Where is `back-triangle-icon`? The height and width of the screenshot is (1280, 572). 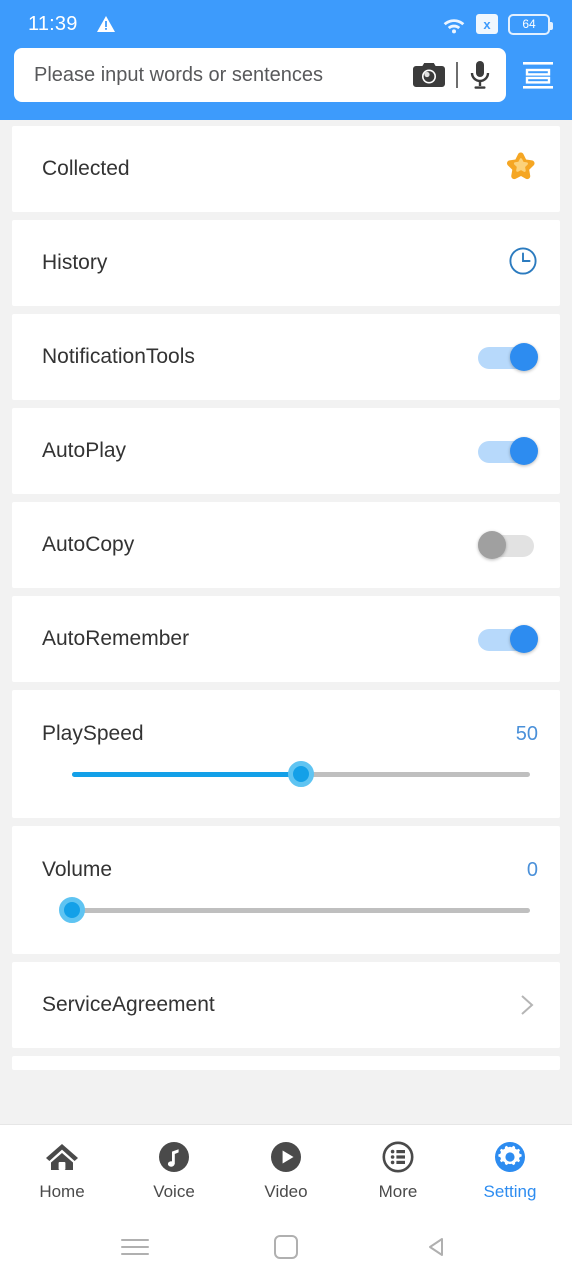 back-triangle-icon is located at coordinates (437, 1247).